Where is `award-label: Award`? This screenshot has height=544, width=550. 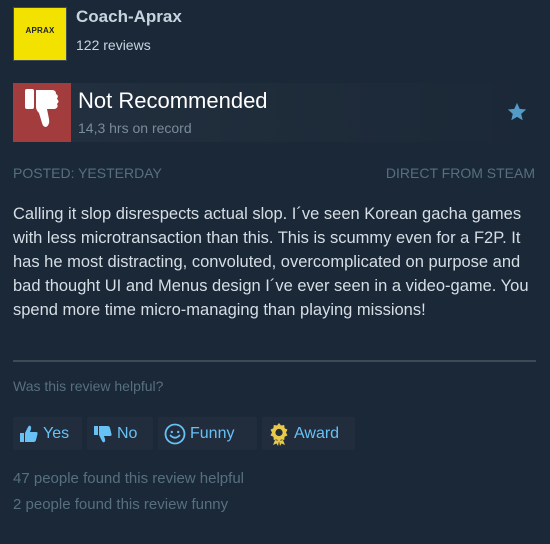 award-label: Award is located at coordinates (317, 433).